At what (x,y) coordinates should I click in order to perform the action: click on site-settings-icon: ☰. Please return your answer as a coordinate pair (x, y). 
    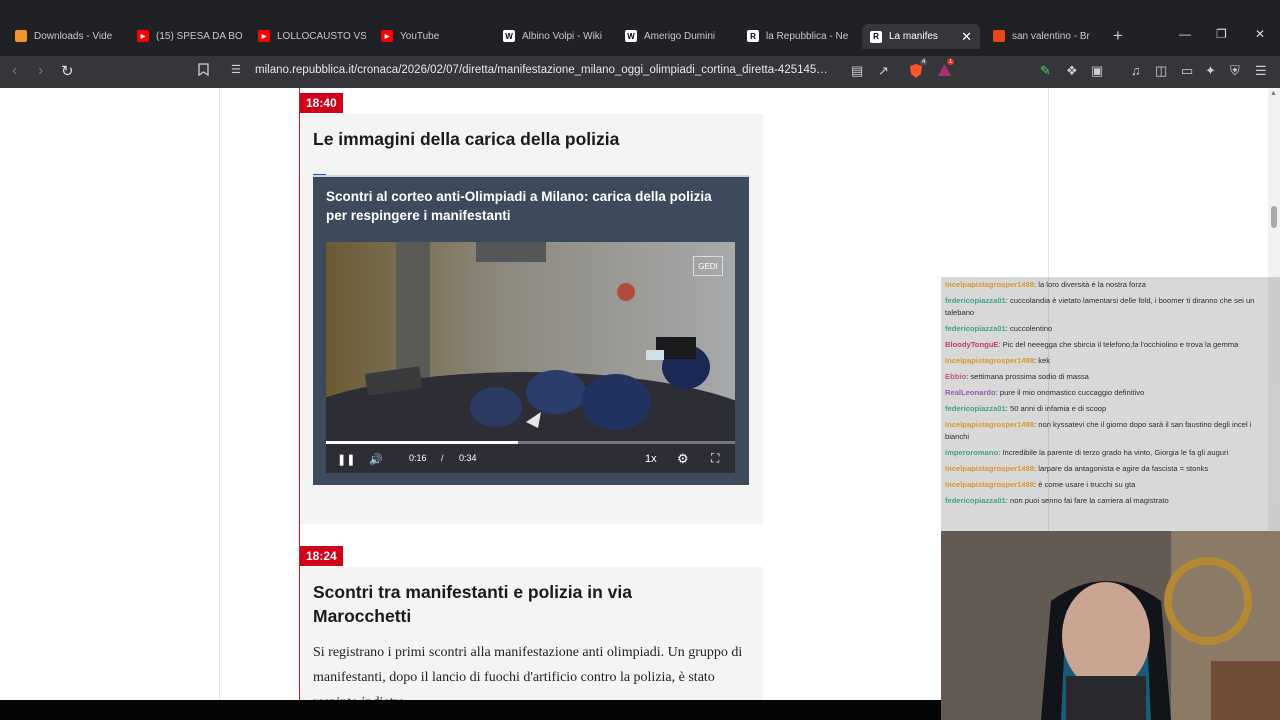
    Looking at the image, I should click on (236, 69).